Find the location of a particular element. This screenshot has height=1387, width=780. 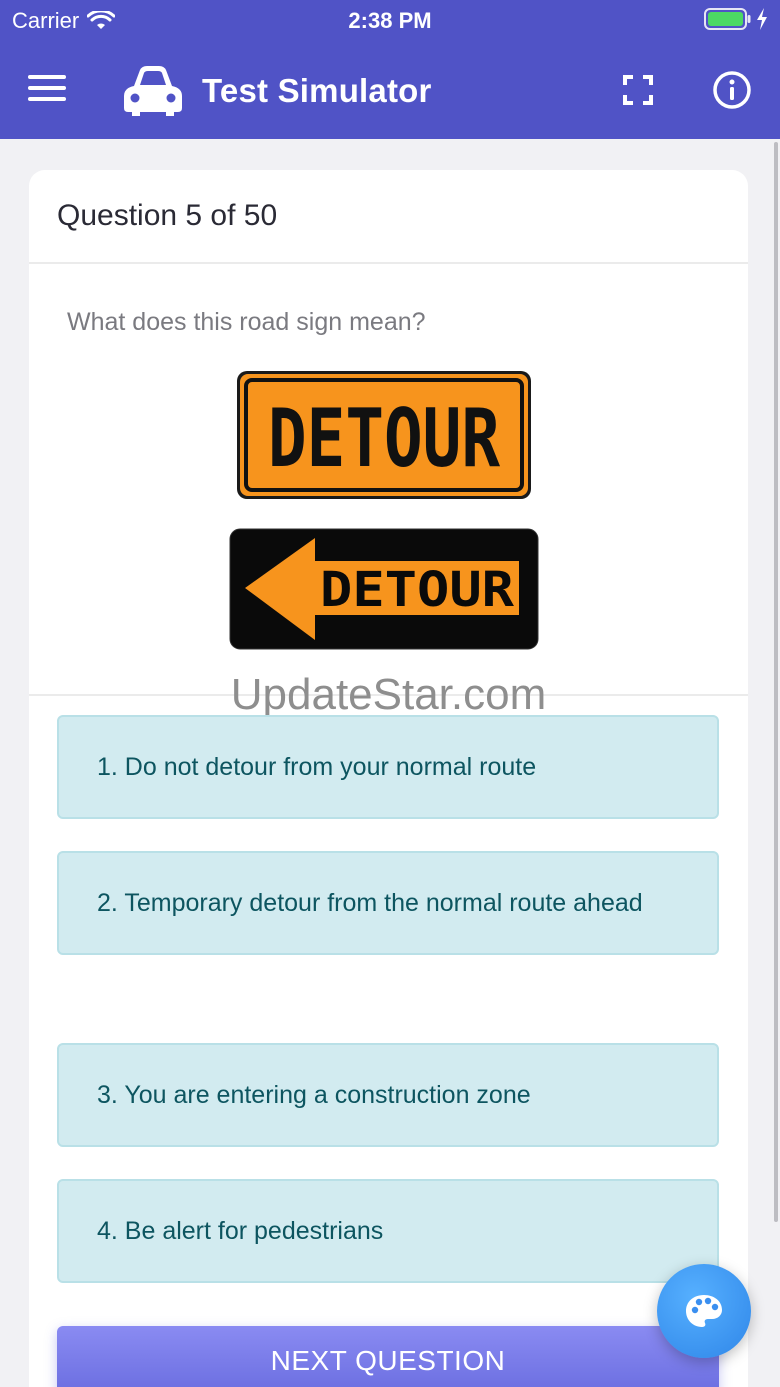

question-text: What does this road sign mean? is located at coordinates (246, 322).